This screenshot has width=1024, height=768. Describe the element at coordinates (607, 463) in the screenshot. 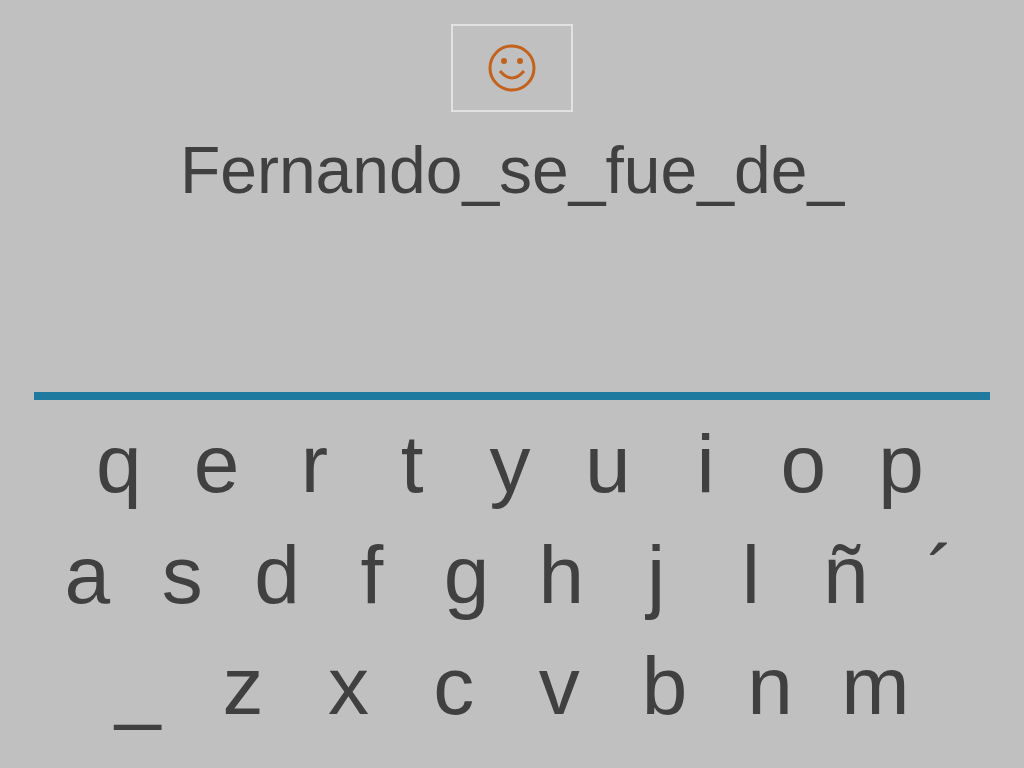

I see `key: u` at that location.